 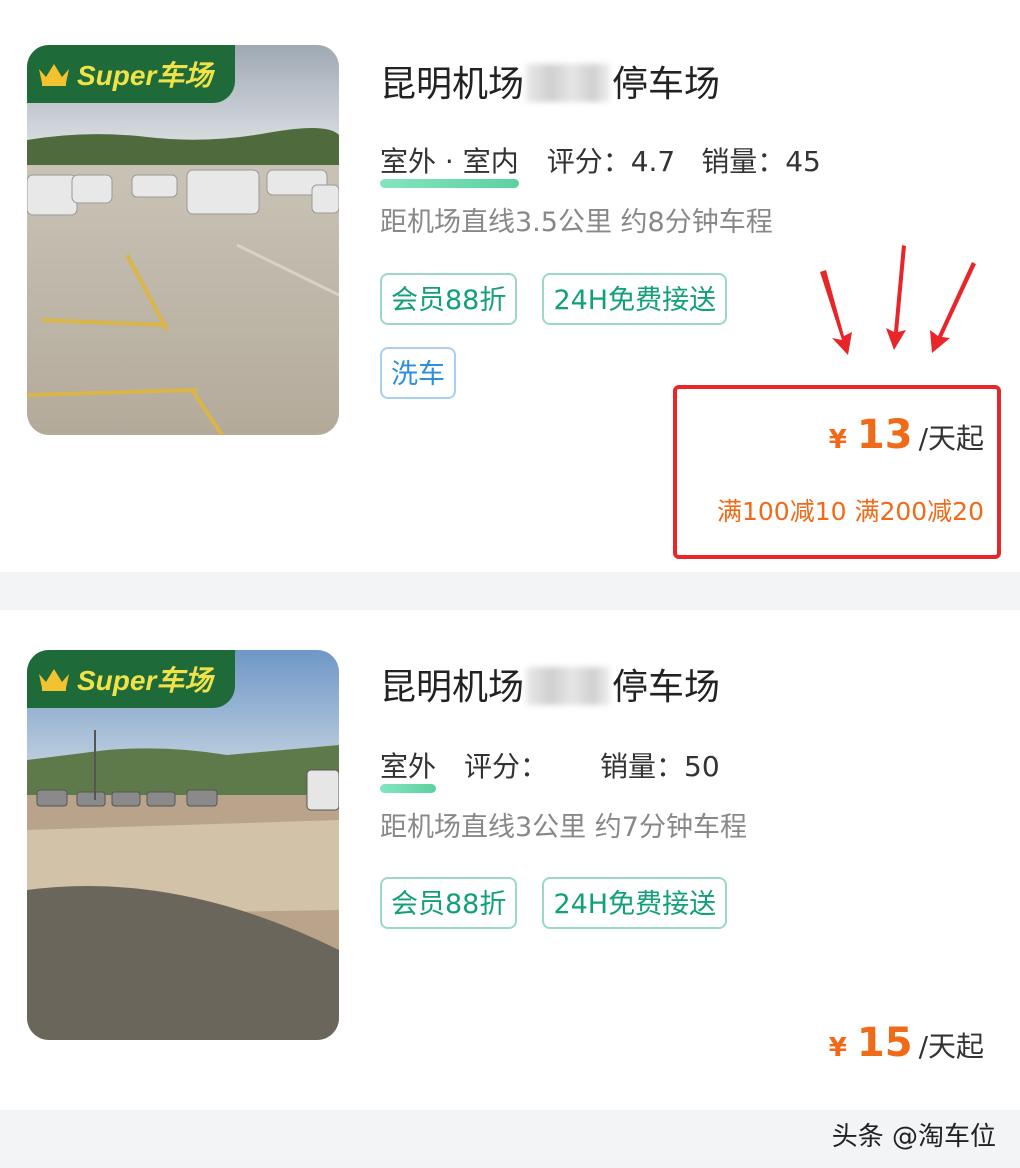 I want to click on listing-meta: 室外 评分： 销量：50, so click(x=550, y=769).